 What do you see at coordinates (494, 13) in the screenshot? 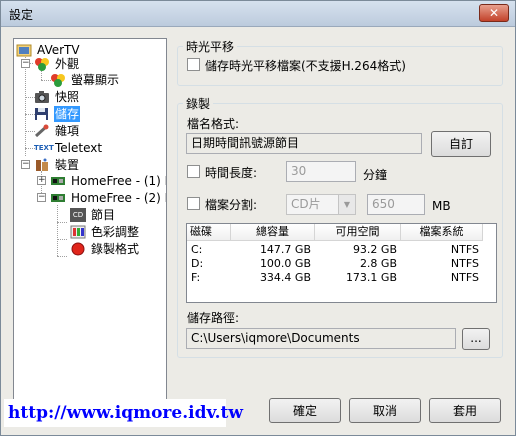
I see `close-button: ✕` at bounding box center [494, 13].